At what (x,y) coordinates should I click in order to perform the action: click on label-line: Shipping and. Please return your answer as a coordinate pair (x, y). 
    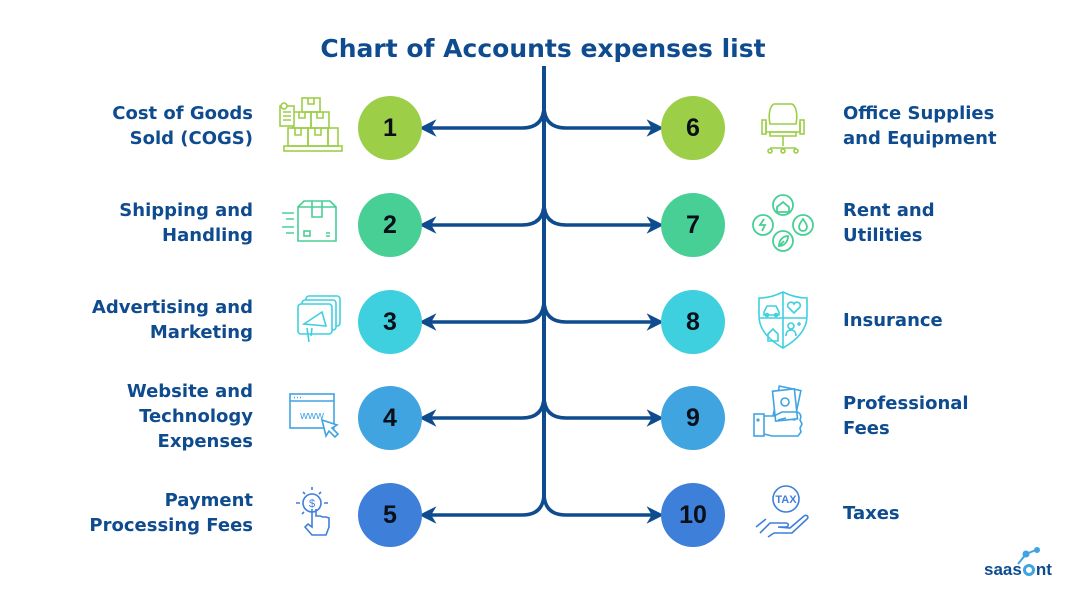
    Looking at the image, I should click on (186, 210).